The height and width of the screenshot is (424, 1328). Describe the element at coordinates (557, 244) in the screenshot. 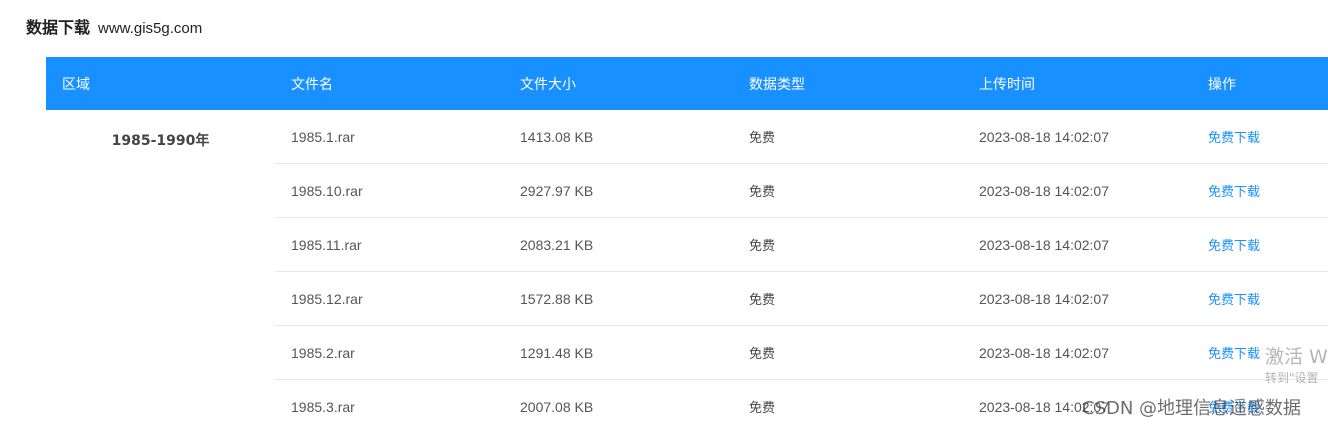

I see `file-size: 2083.21 KB` at that location.